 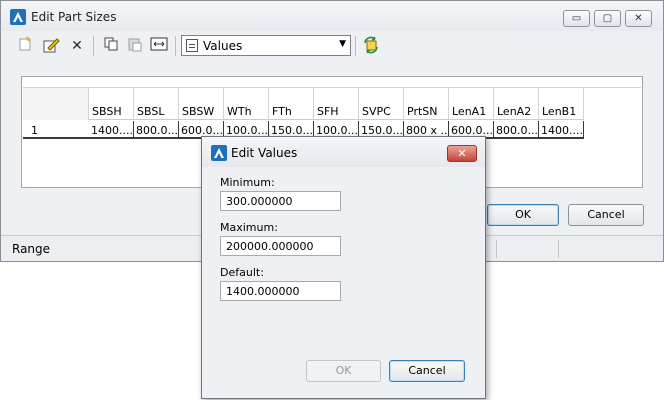 I want to click on column-header: SVPC, so click(x=381, y=104).